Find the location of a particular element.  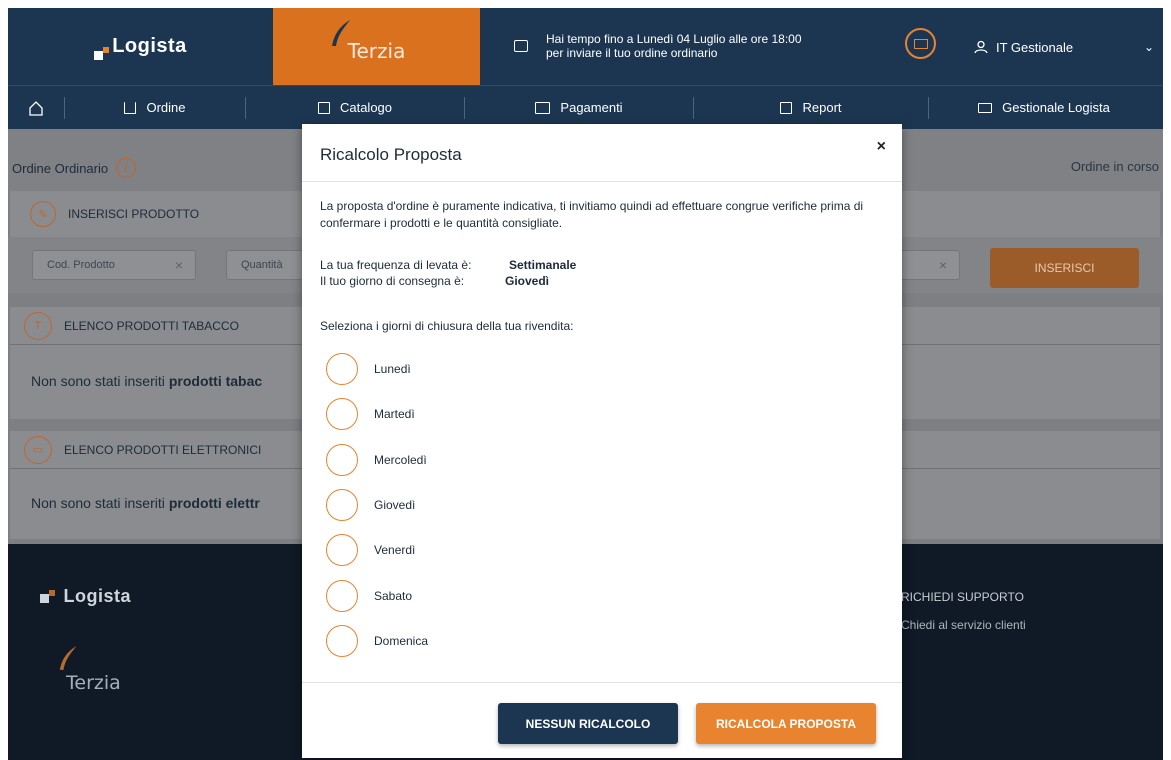

frequency-label: La tua frequenza di levata è: is located at coordinates (396, 265).